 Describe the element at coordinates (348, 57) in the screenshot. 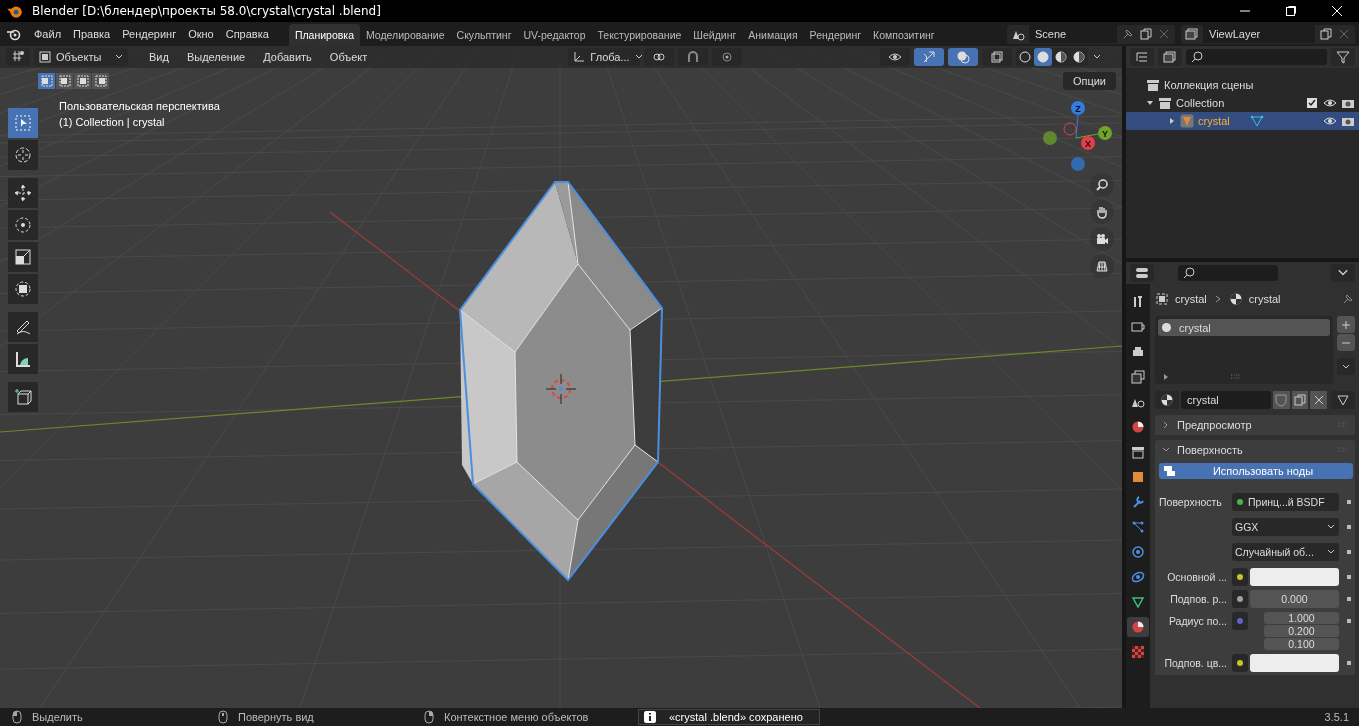

I see `menu-item: Объект` at that location.